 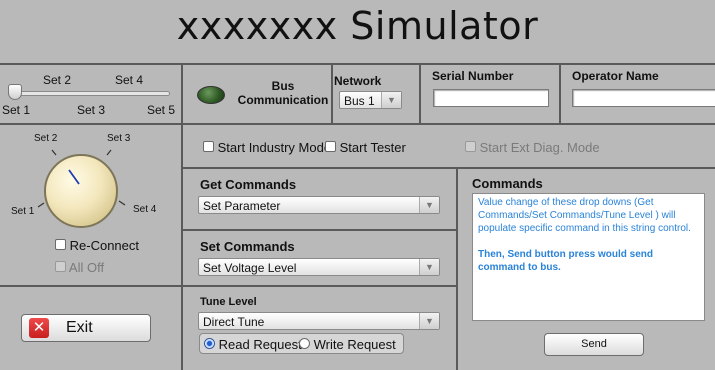 I want to click on bus-status-led, so click(x=211, y=95).